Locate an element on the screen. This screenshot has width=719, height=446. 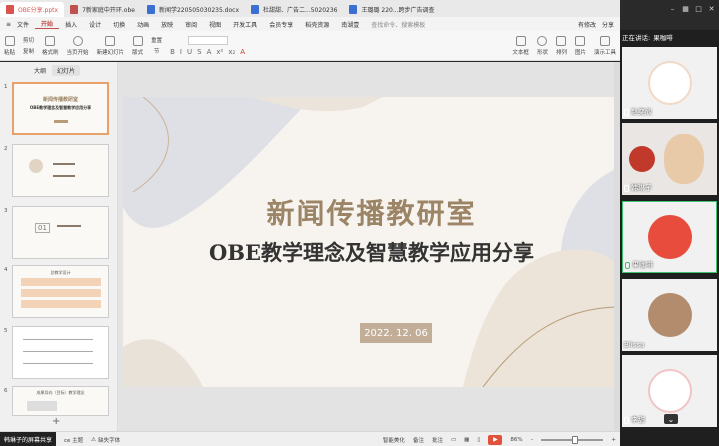
normal-view-icon: ▭ is located at coordinates (453, 440).